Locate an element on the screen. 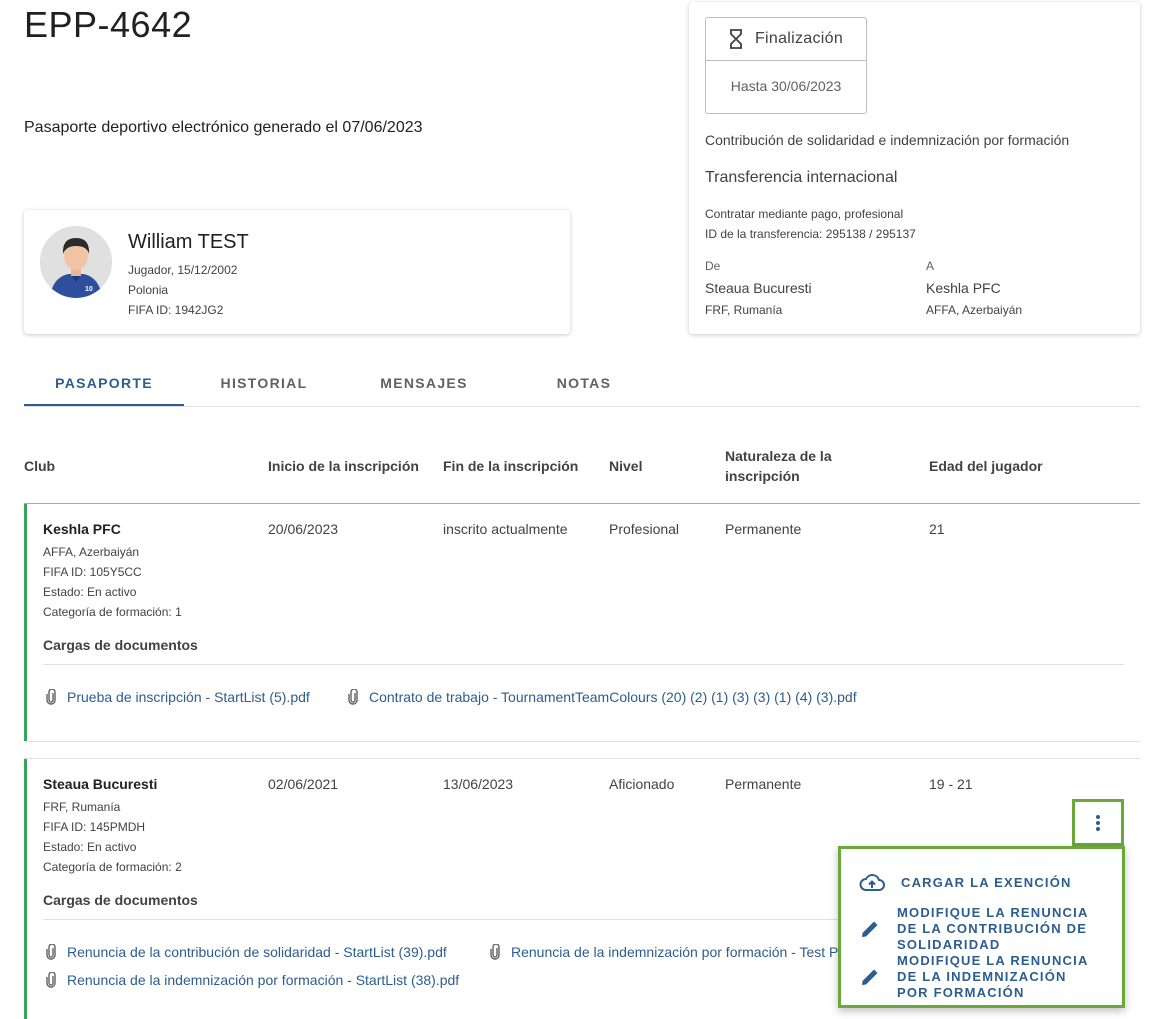 Image resolution: width=1156 pixels, height=1019 pixels. more-actions-button is located at coordinates (1098, 822).